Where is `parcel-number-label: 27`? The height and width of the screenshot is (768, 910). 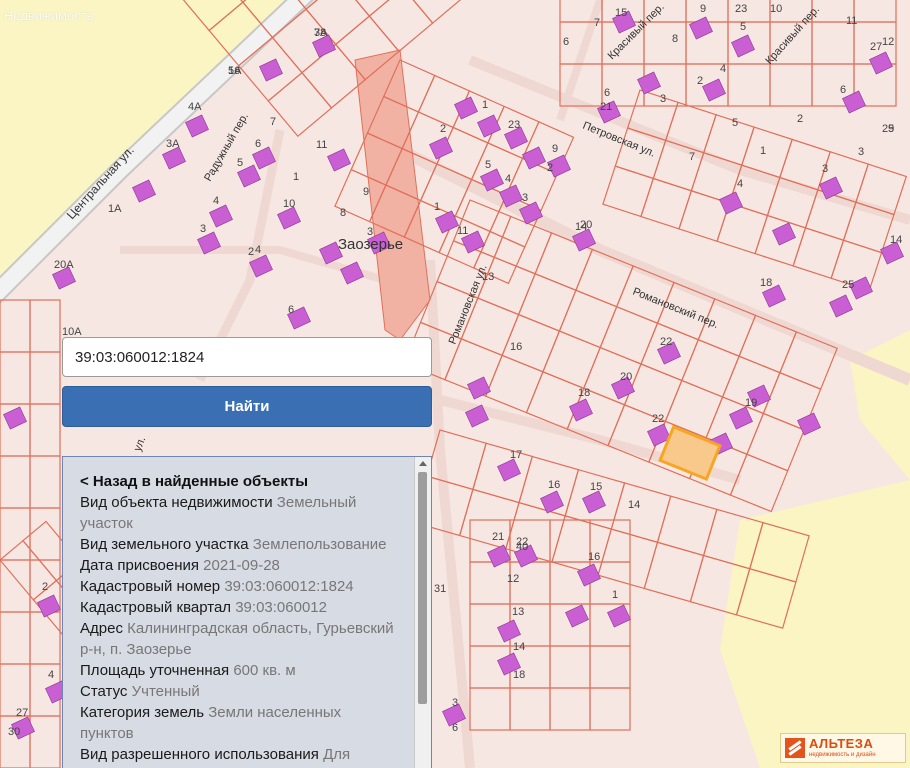 parcel-number-label: 27 is located at coordinates (876, 47).